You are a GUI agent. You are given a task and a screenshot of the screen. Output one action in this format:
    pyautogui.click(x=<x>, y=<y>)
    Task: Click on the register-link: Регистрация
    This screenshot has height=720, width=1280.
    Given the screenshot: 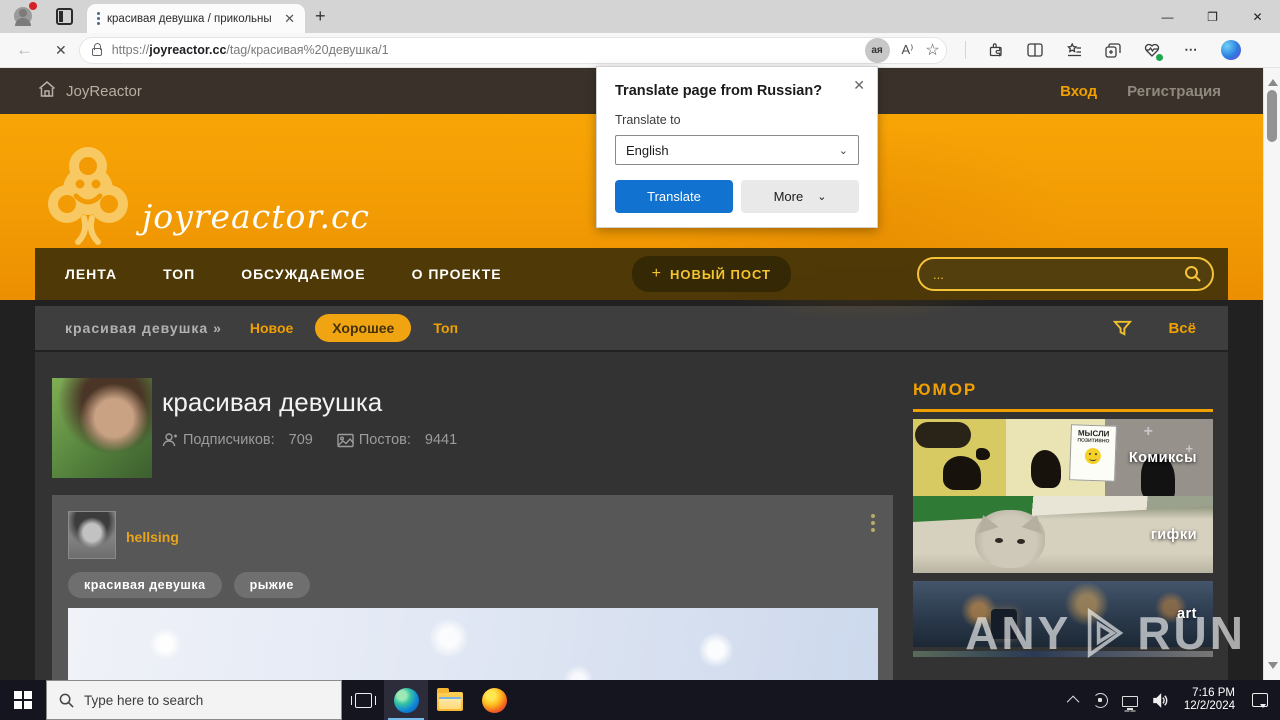 What is the action you would take?
    pyautogui.click(x=1174, y=91)
    